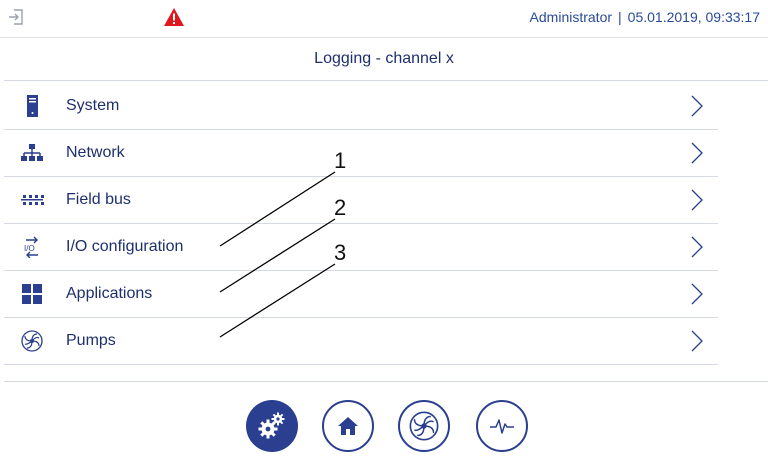 Image resolution: width=768 pixels, height=458 pixels. I want to click on grid-icon, so click(32, 294).